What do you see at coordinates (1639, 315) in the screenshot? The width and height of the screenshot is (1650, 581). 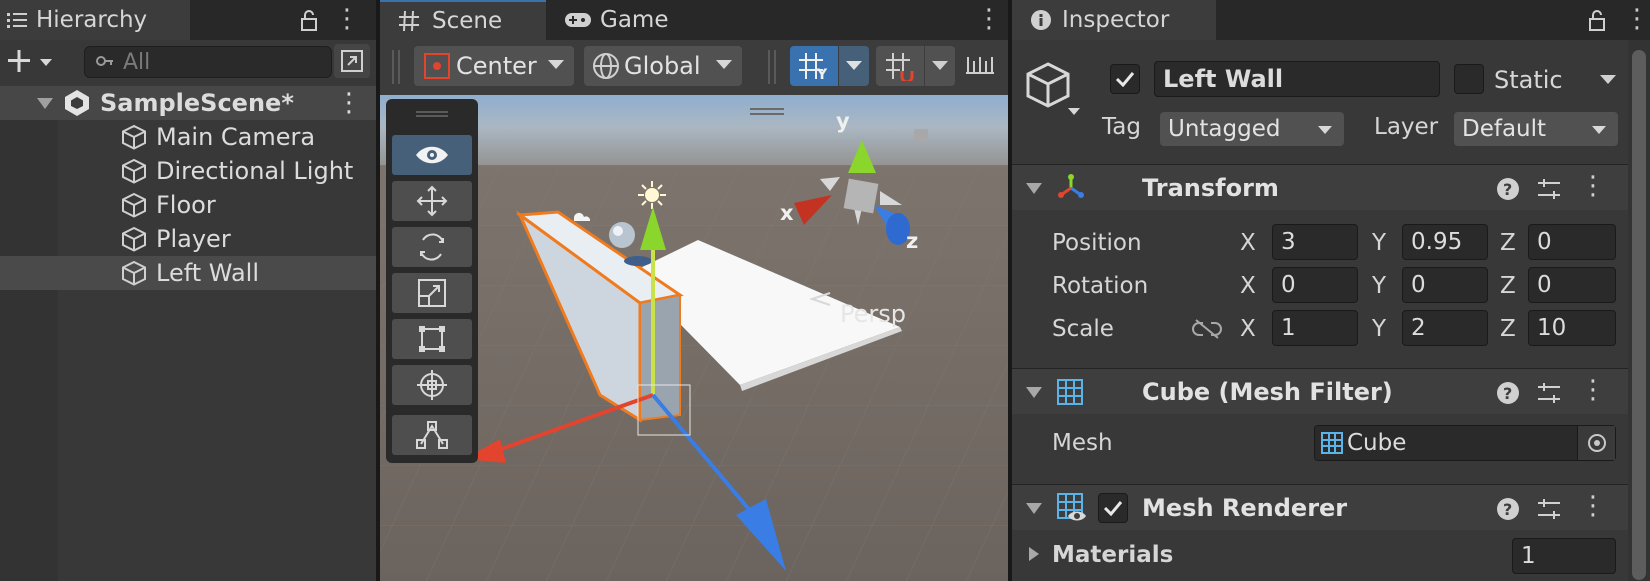 I see `scrollbar-thumb` at bounding box center [1639, 315].